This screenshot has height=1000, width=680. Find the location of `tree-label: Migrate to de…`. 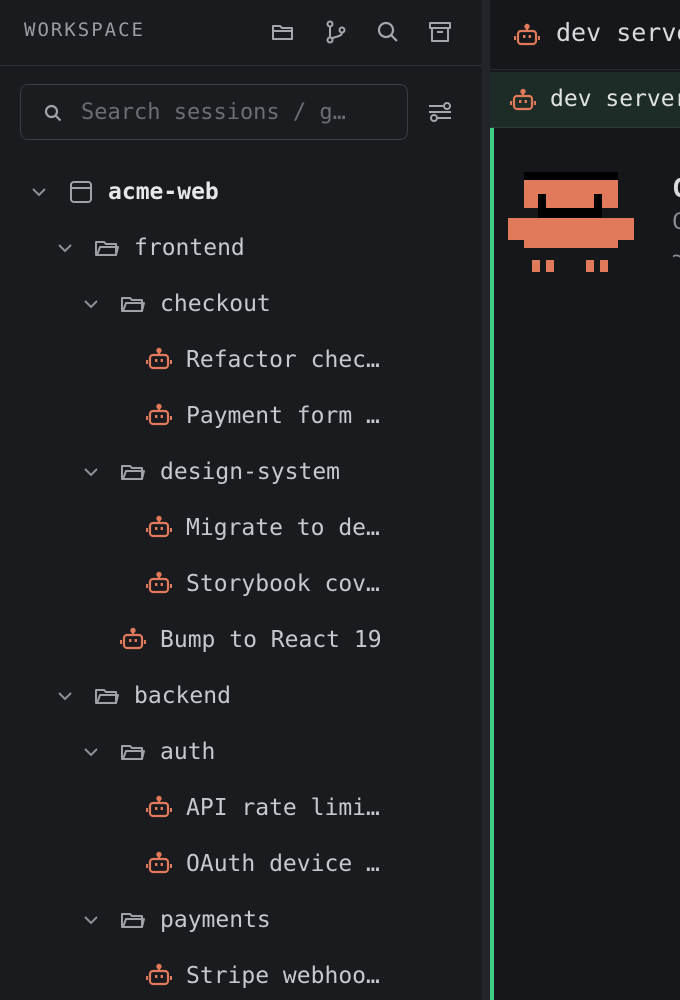

tree-label: Migrate to de… is located at coordinates (283, 528).